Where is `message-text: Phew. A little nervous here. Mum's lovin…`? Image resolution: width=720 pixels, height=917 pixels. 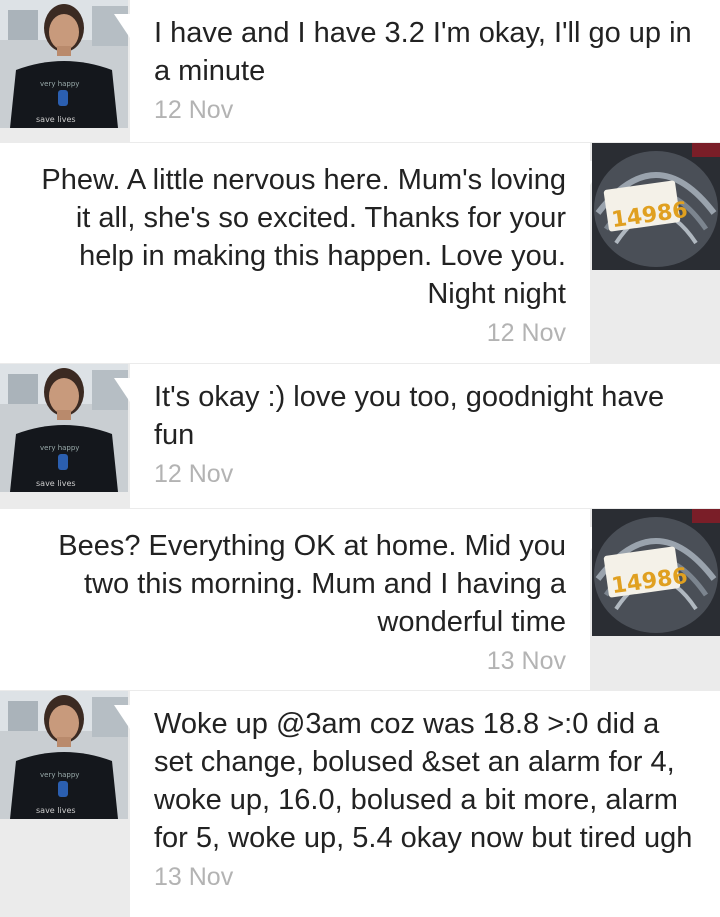 message-text: Phew. A little nervous here. Mum's lovin… is located at coordinates (303, 237).